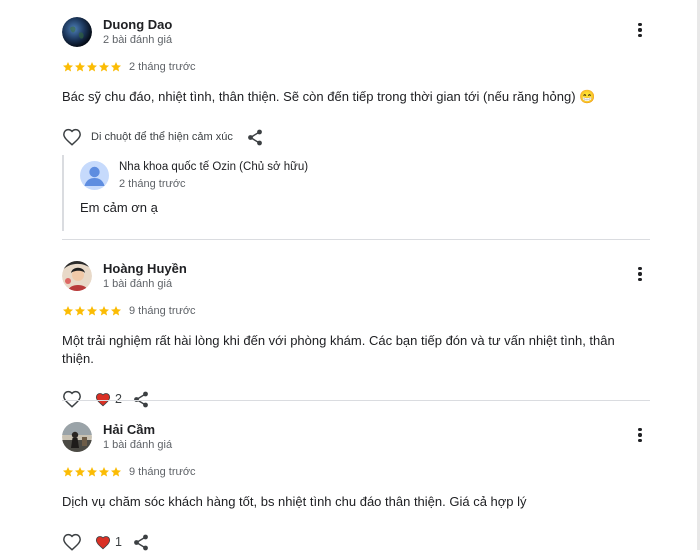 The width and height of the screenshot is (700, 553). Describe the element at coordinates (145, 268) in the screenshot. I see `reviewer-name: Hoàng Huyền` at that location.